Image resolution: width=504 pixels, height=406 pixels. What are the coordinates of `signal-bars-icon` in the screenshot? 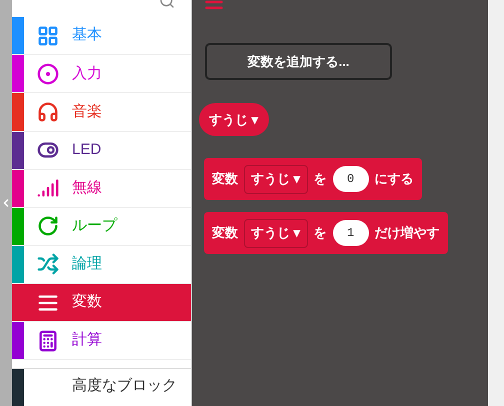 It's located at (48, 188).